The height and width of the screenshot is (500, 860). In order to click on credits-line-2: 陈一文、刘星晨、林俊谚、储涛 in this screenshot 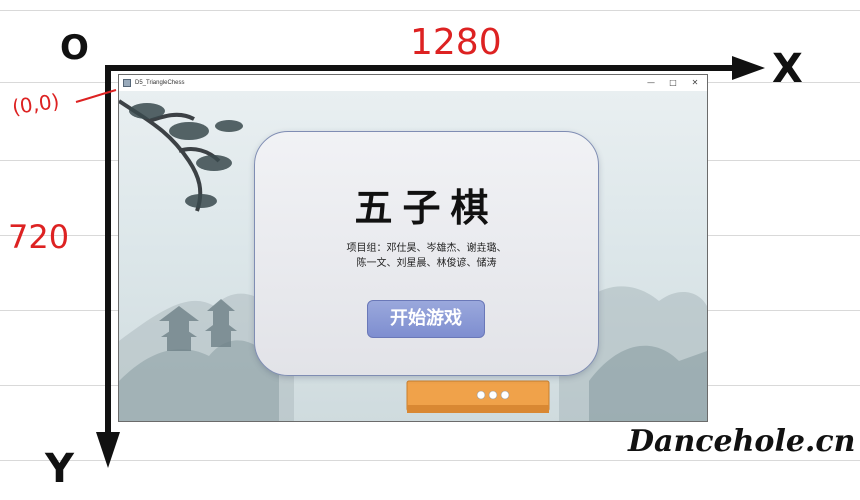, I will do `click(426, 263)`.